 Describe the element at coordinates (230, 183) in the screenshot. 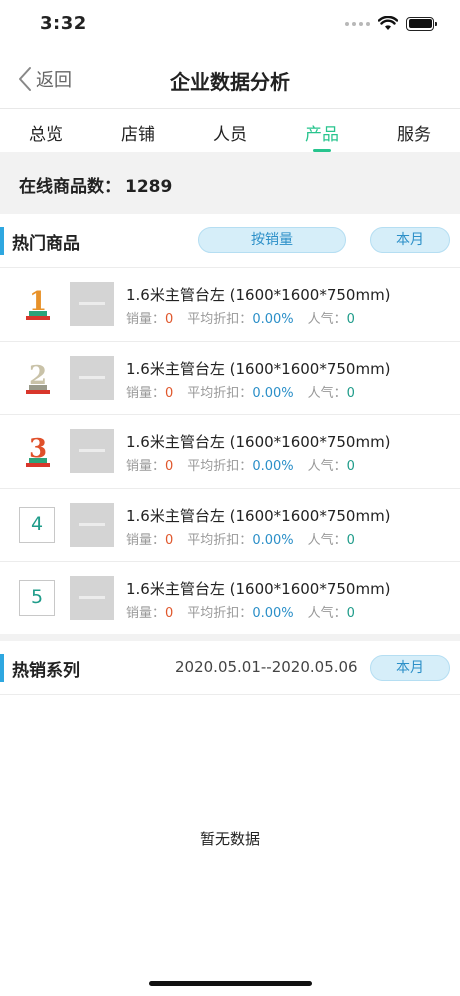

I see `online-count-bar: 在线商品数： 1289` at that location.